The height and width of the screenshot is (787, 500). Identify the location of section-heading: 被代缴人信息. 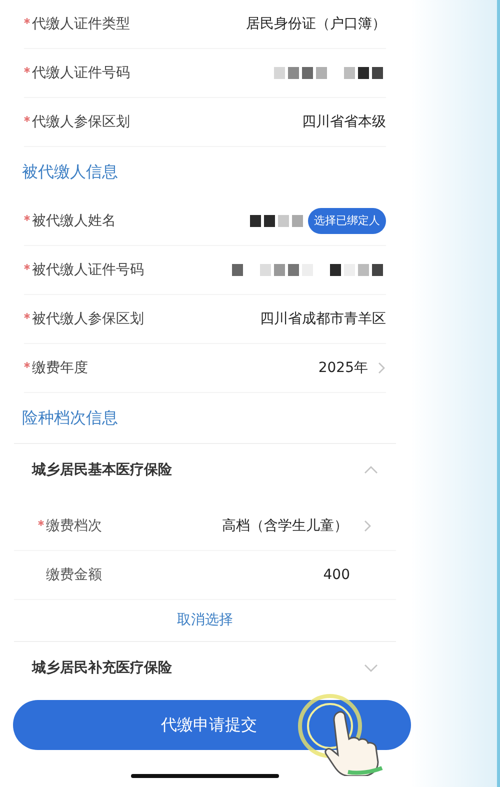
(70, 172).